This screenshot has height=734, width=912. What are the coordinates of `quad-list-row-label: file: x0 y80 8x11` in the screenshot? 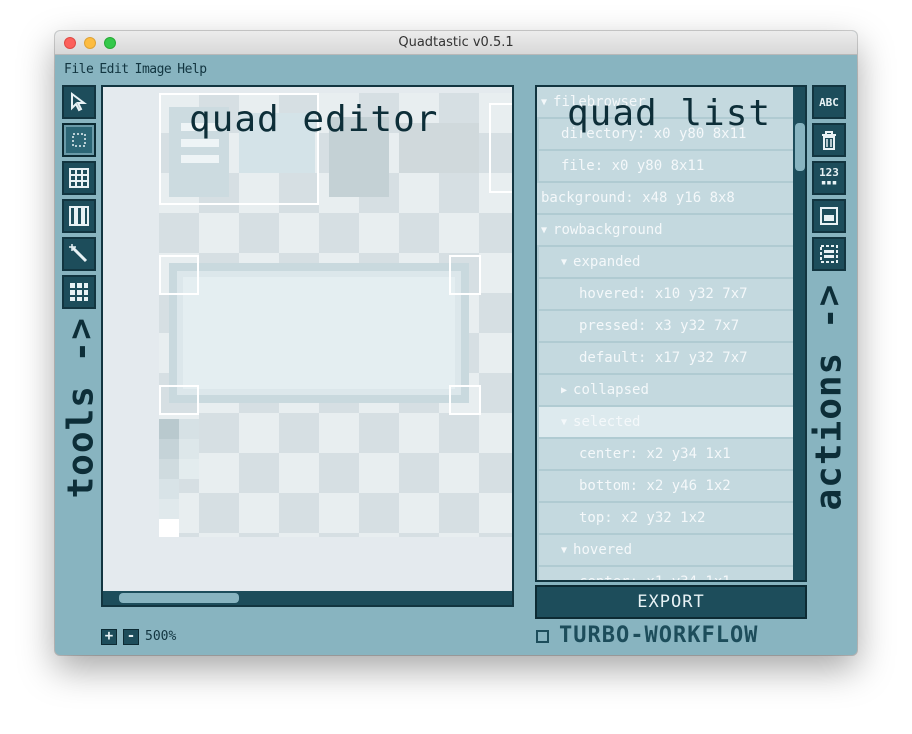 It's located at (633, 166).